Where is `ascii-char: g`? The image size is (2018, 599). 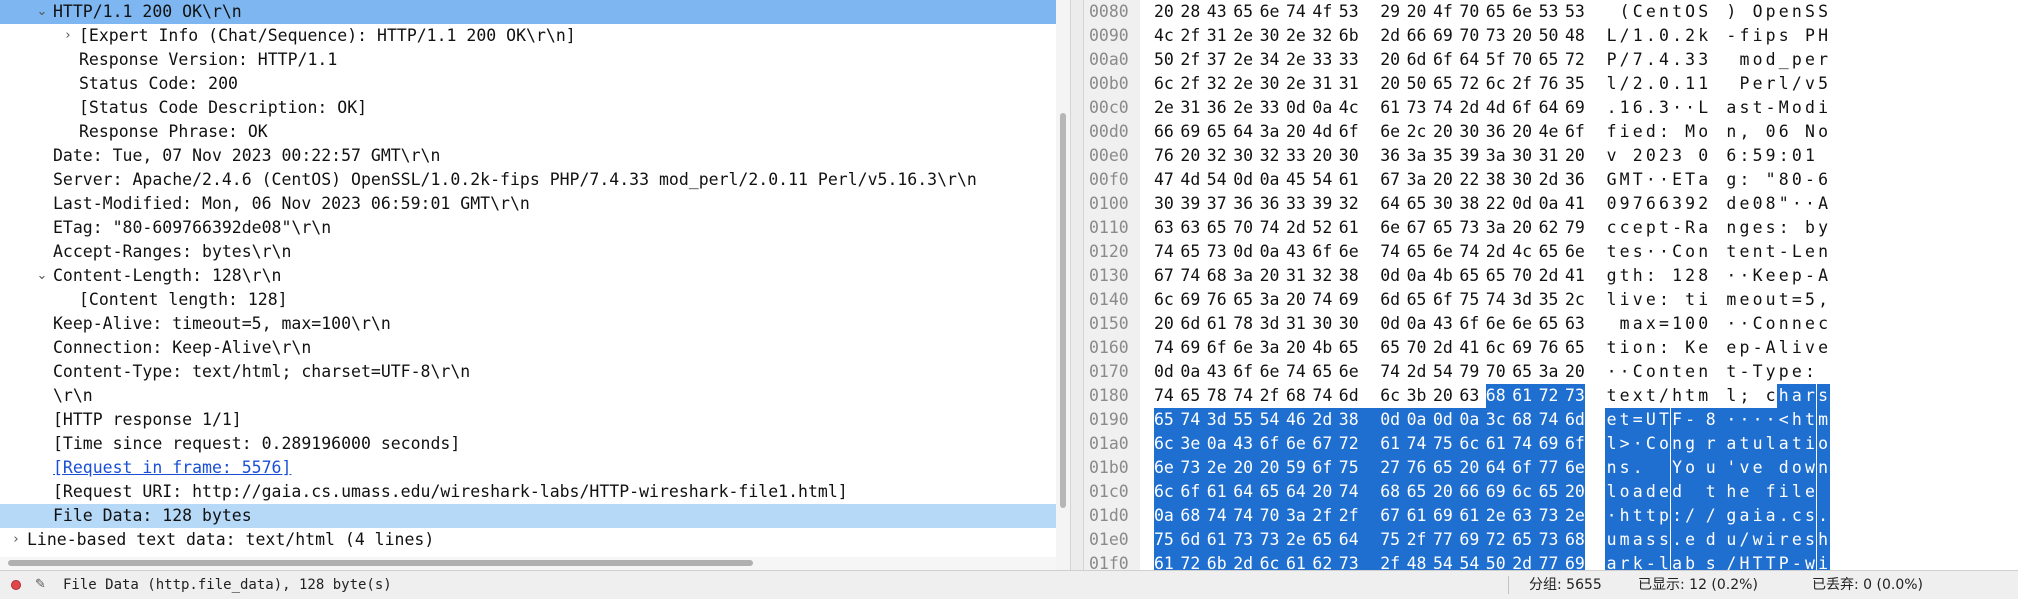 ascii-char: g is located at coordinates (1744, 228).